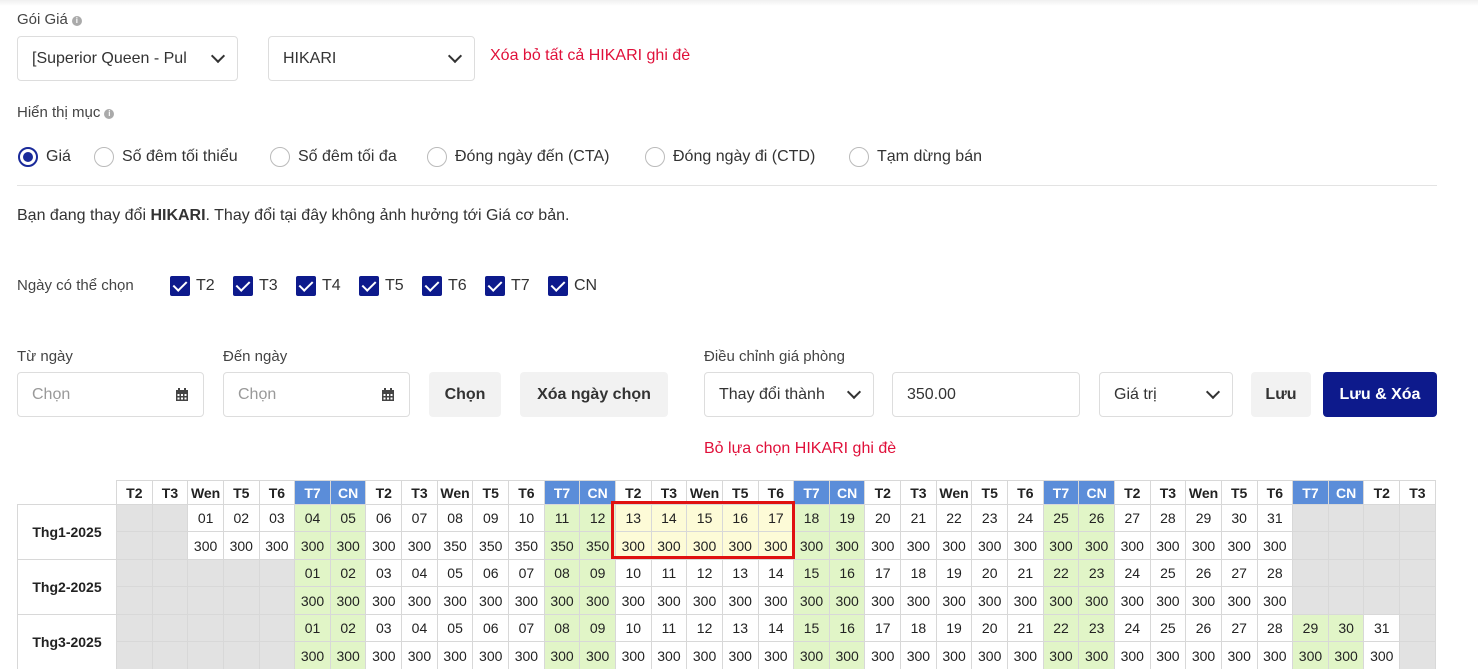  I want to click on radio-price: Giá, so click(44, 157).